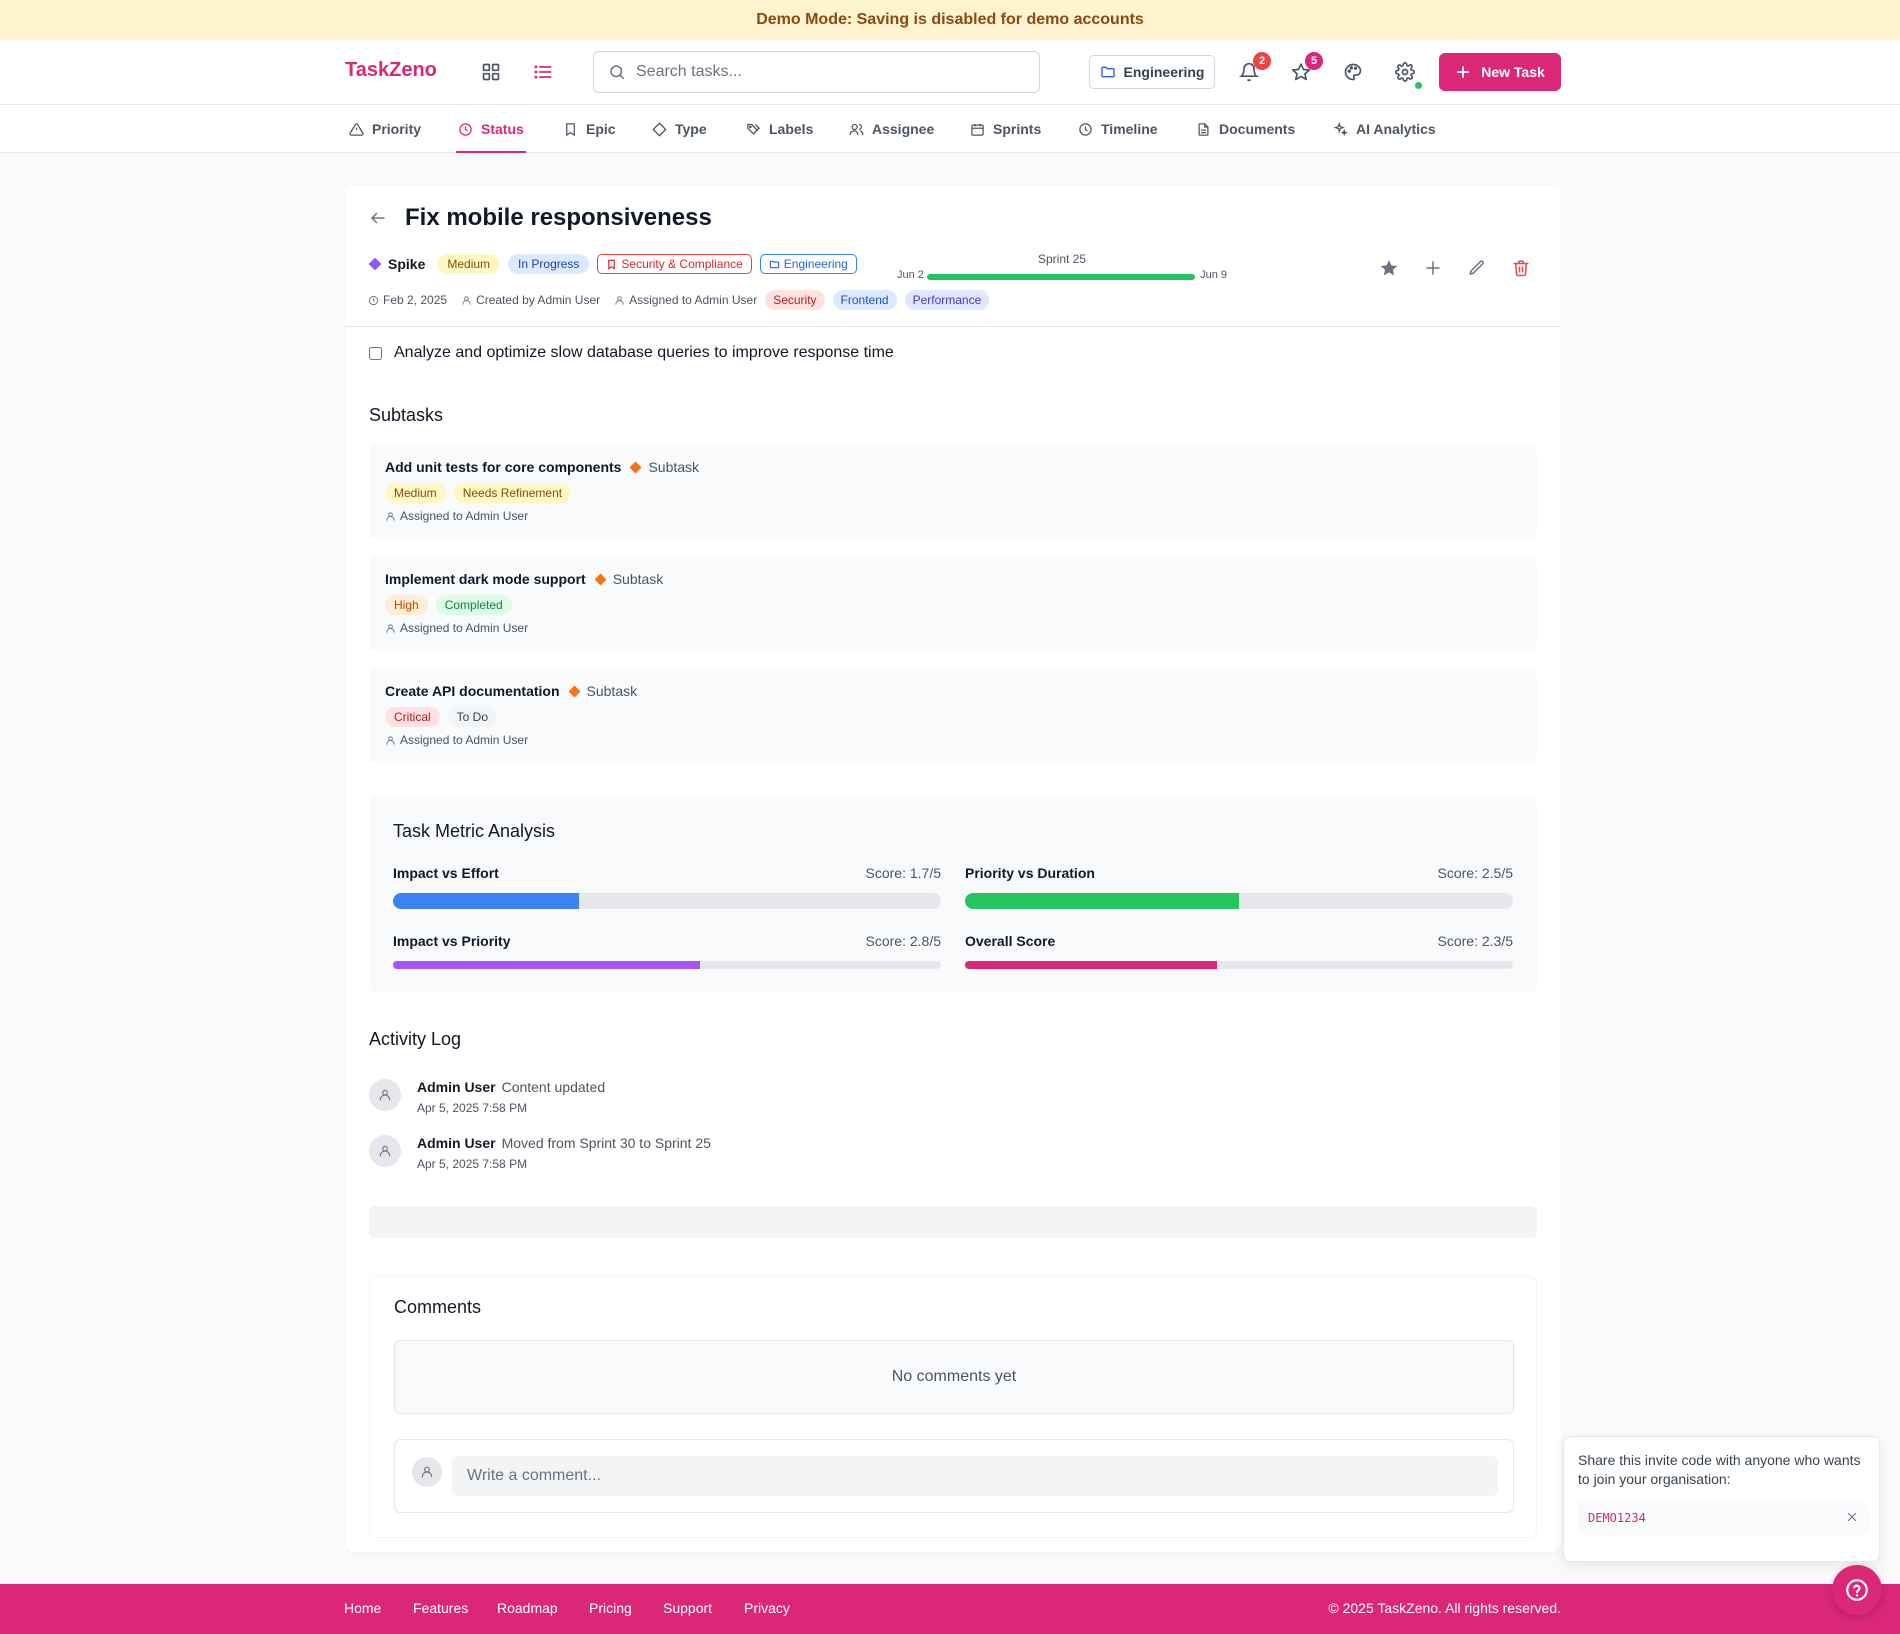  I want to click on tab-label: Timeline, so click(1129, 129).